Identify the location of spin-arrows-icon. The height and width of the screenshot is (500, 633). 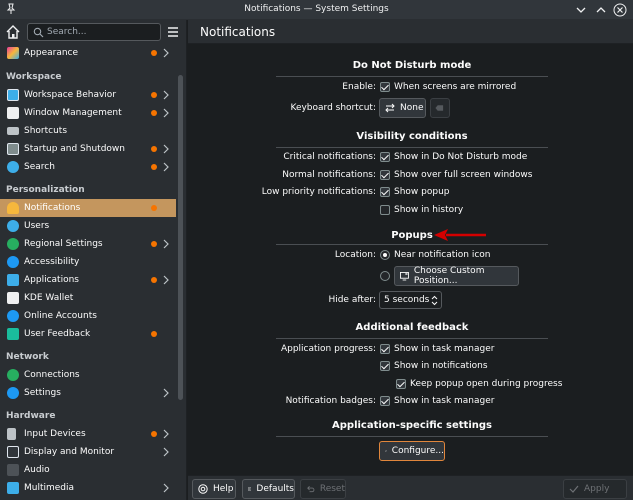
(434, 300).